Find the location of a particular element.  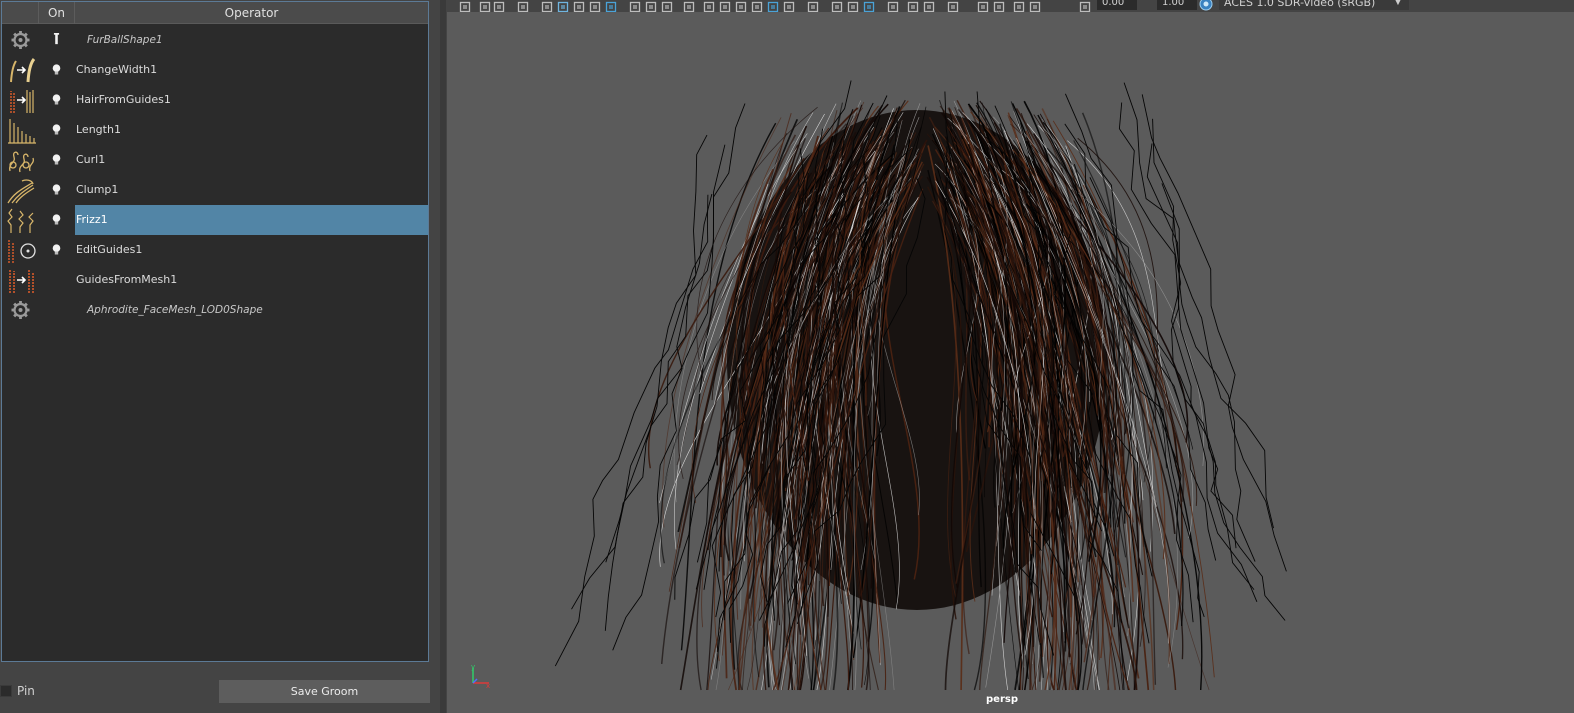

operator-row: Frizz1 is located at coordinates (215, 220).